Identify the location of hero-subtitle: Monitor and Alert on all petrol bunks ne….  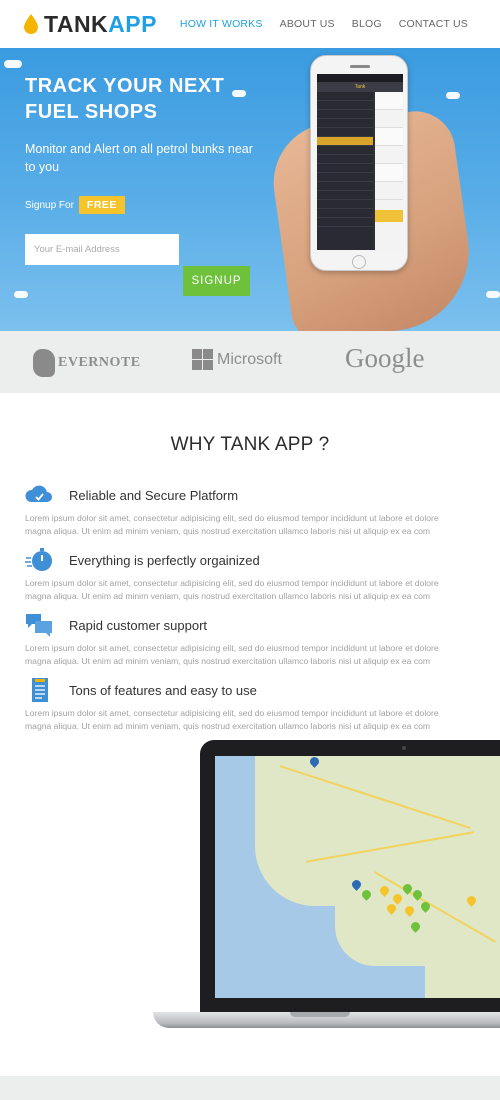
(139, 158).